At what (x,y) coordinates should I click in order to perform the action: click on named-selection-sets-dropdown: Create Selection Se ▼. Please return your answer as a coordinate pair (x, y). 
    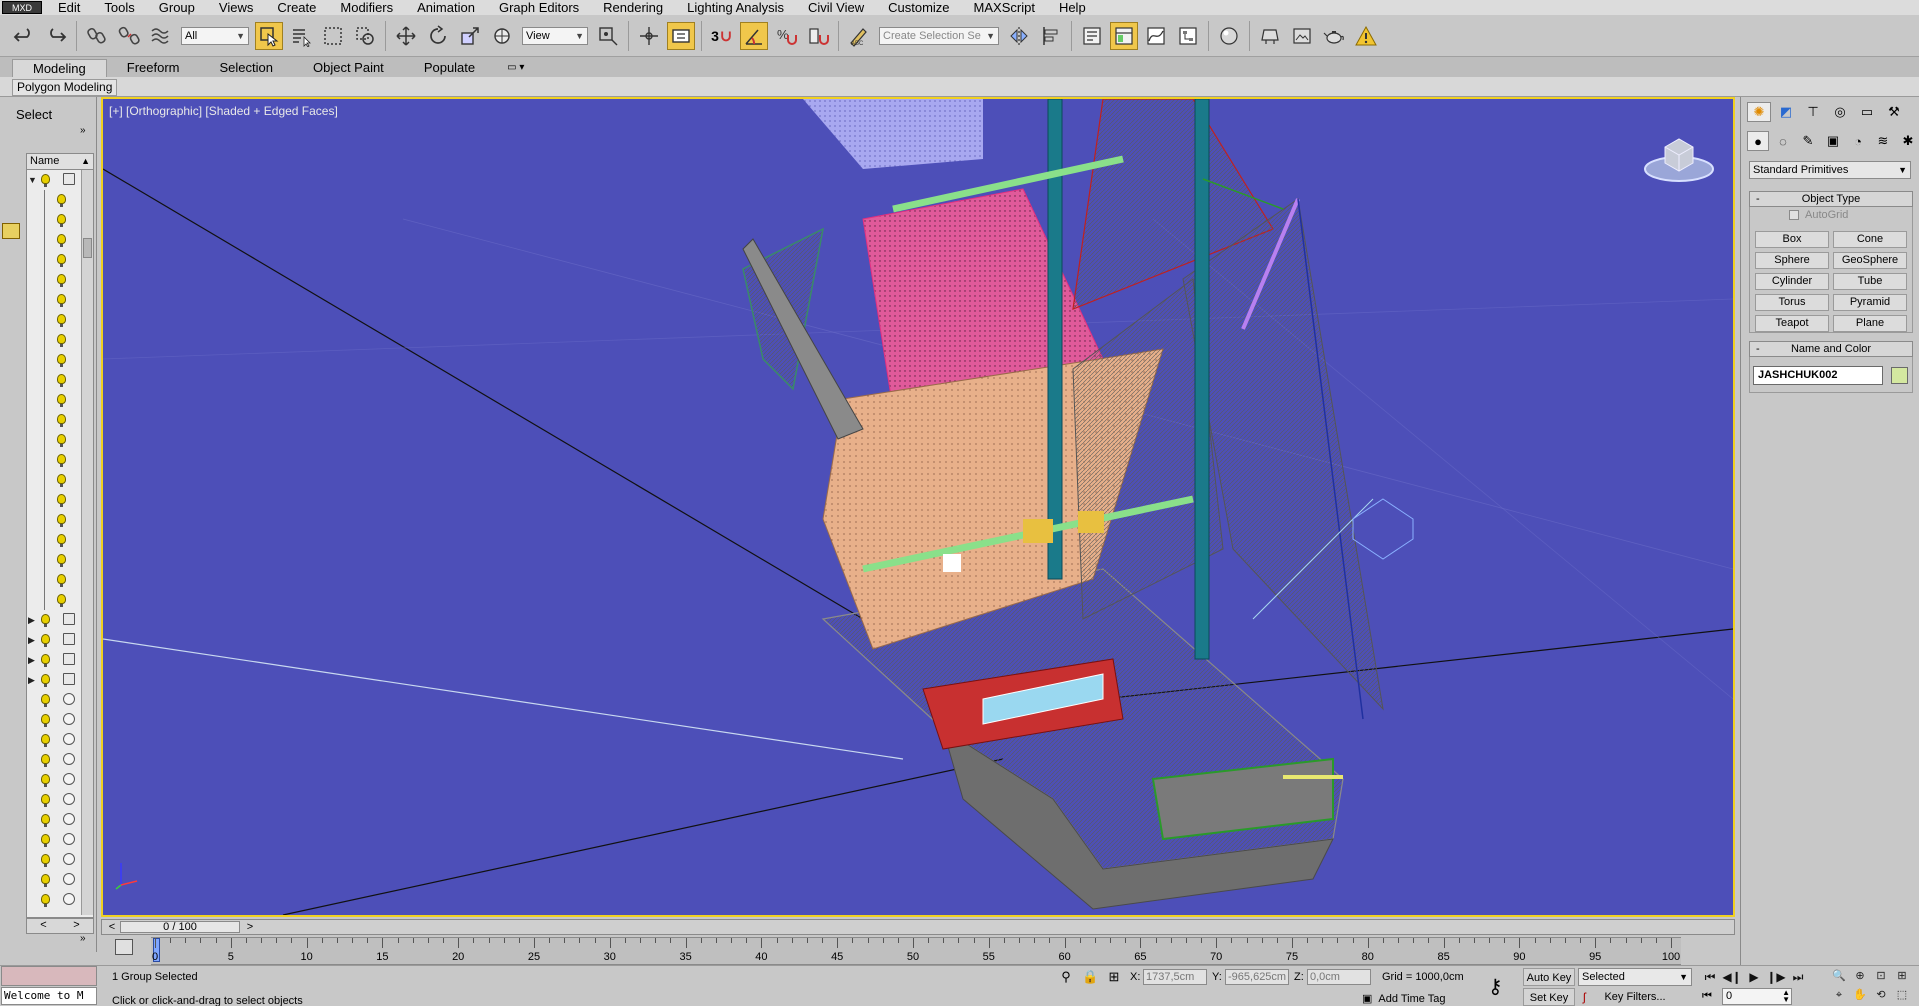
    Looking at the image, I should click on (939, 35).